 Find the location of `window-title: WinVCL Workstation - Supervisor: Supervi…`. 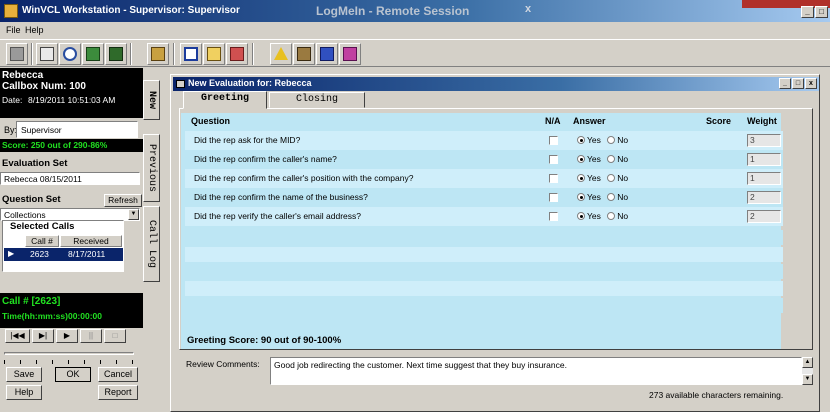

window-title: WinVCL Workstation - Supervisor: Supervi… is located at coordinates (131, 10).